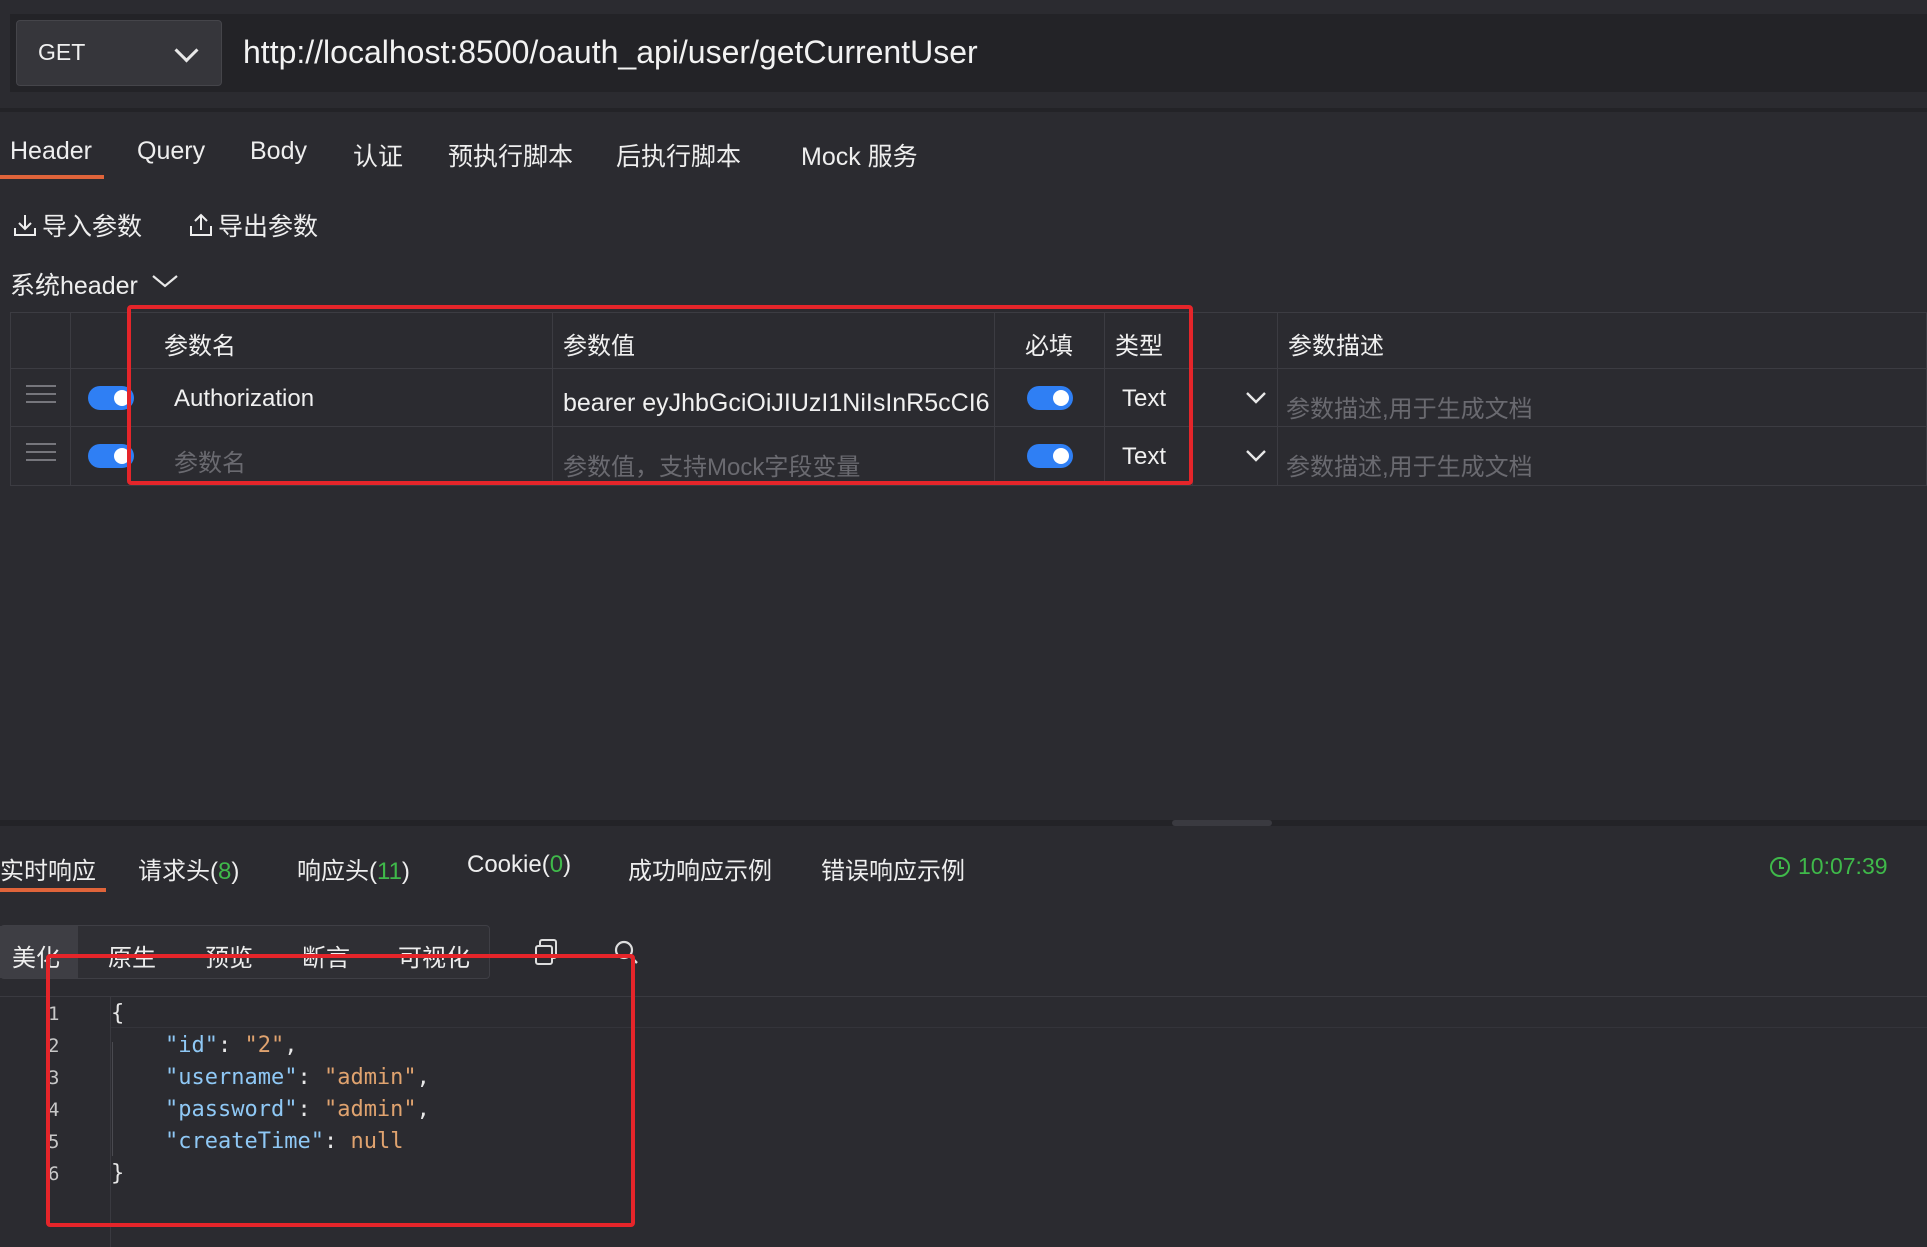 The image size is (1927, 1247). I want to click on export-icon, so click(201, 224).